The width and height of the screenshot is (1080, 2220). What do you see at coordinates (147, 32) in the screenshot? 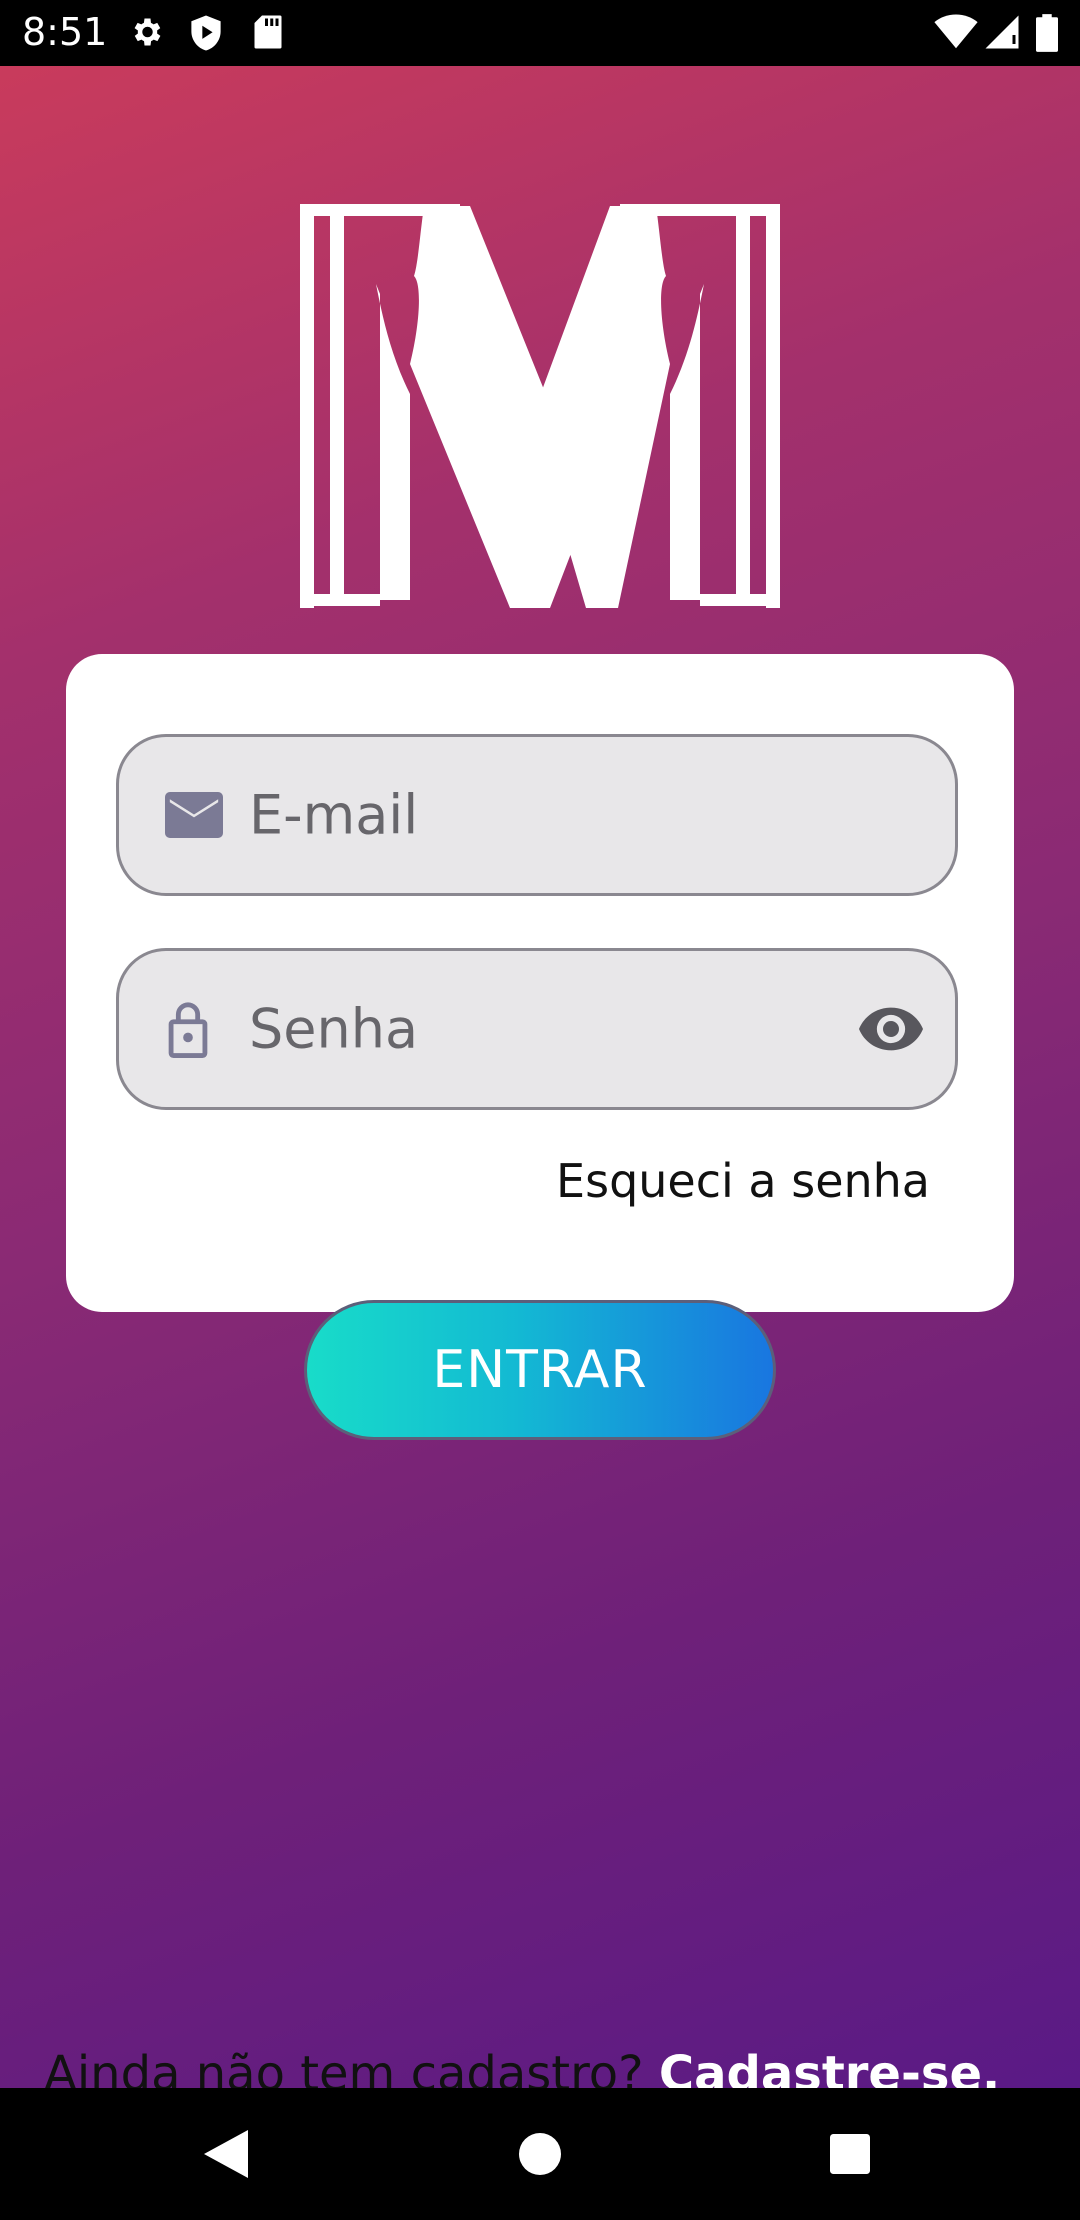
I see `gear-icon` at bounding box center [147, 32].